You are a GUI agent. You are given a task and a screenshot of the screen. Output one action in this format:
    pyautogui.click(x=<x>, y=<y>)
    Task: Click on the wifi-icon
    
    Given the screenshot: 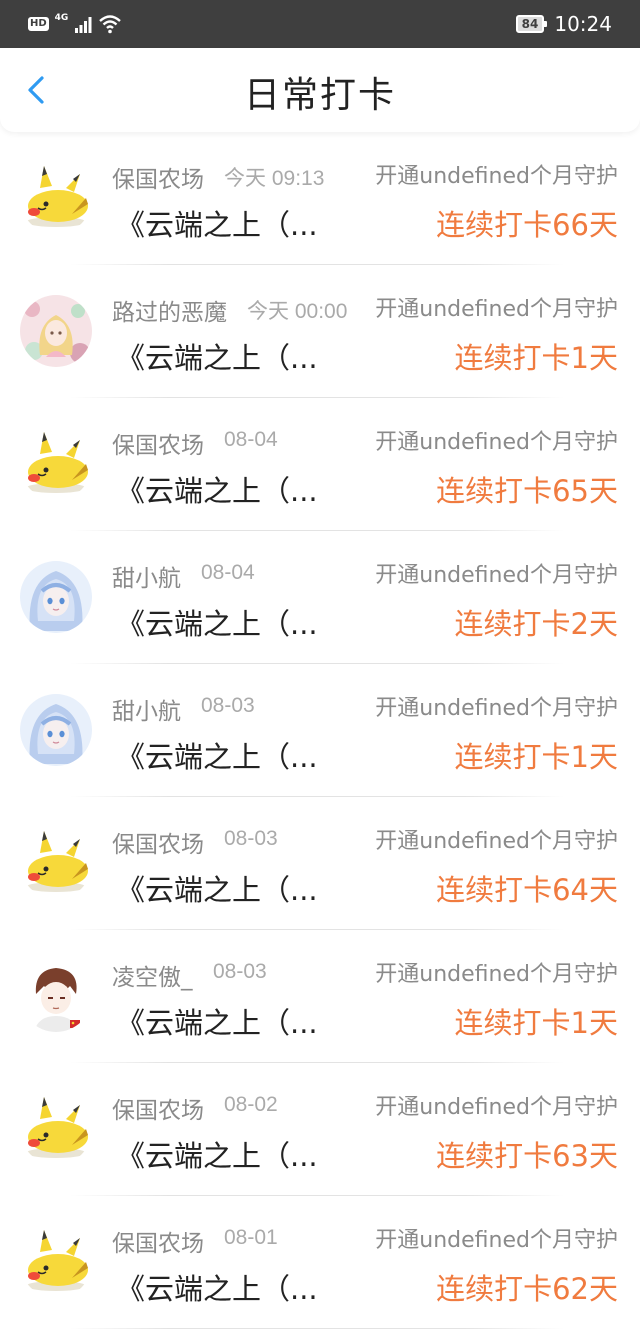 What is the action you would take?
    pyautogui.click(x=110, y=24)
    